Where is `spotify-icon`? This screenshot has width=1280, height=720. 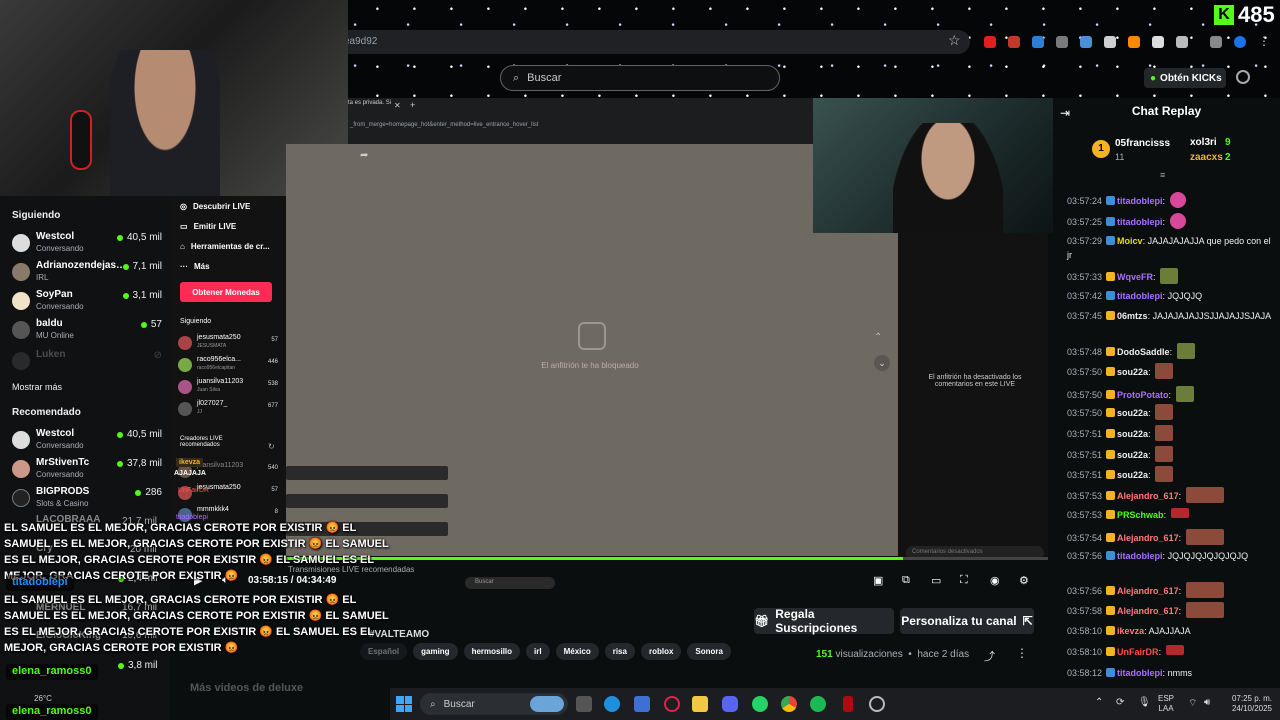
spotify-icon is located at coordinates (818, 704).